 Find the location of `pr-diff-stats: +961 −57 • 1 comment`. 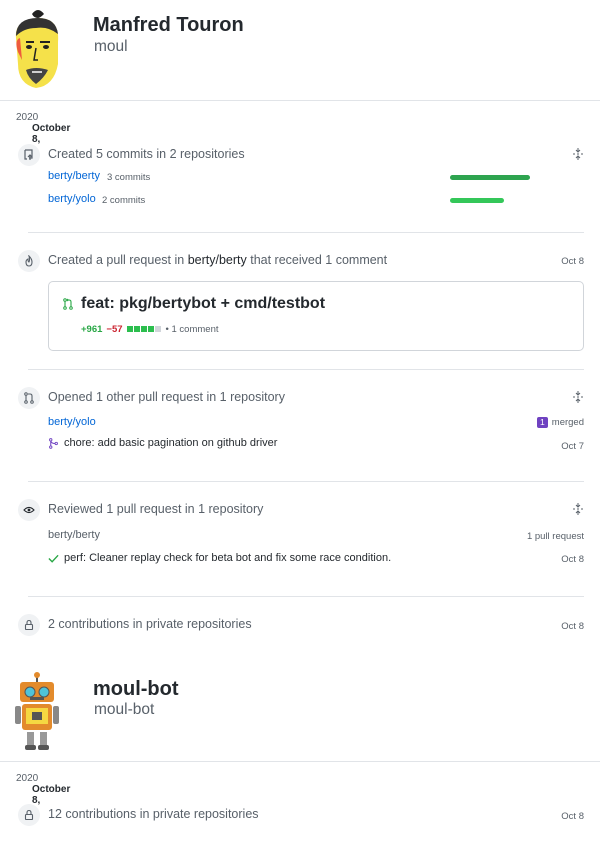

pr-diff-stats: +961 −57 • 1 comment is located at coordinates (150, 329).